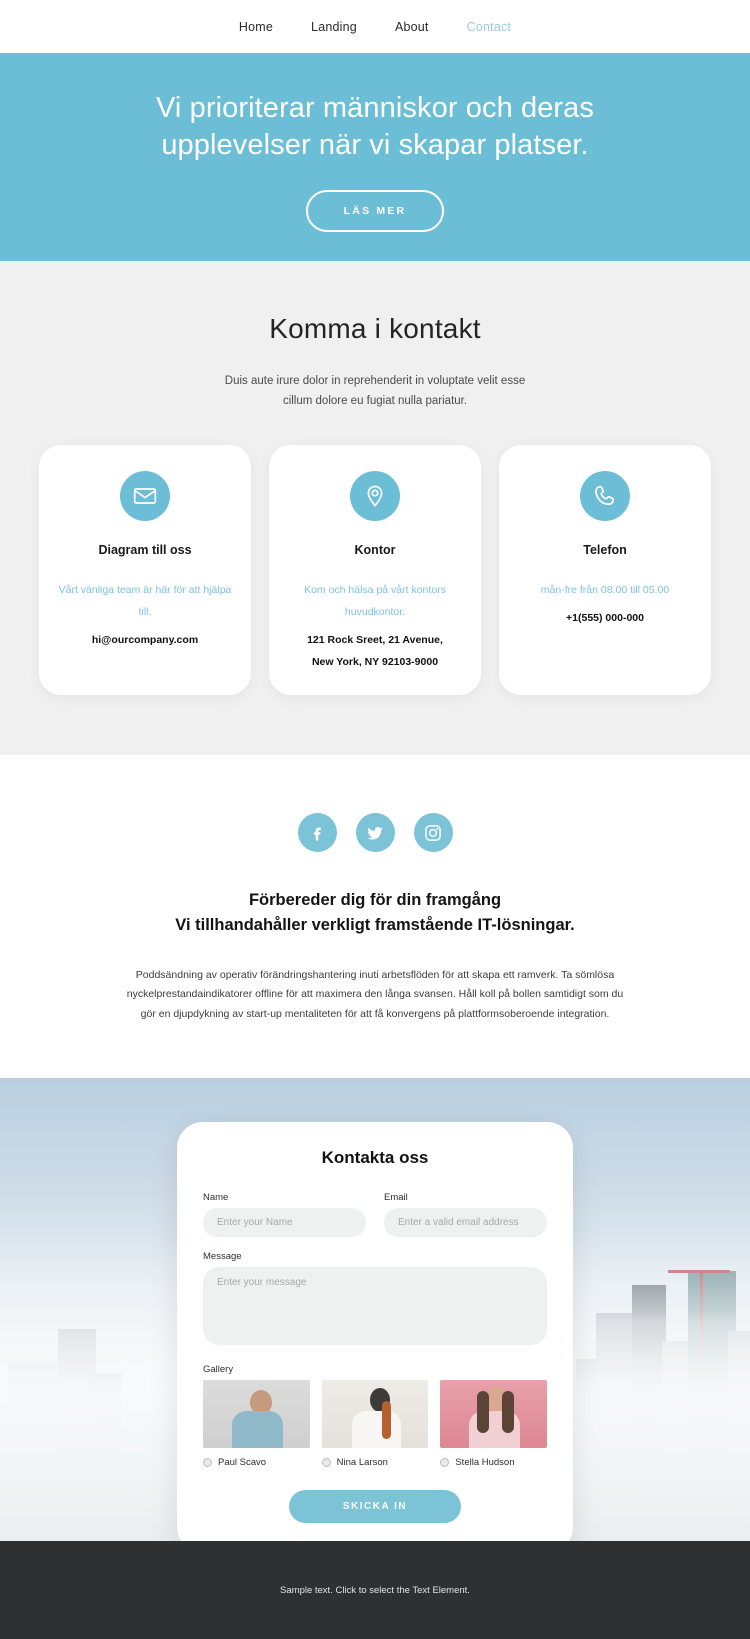  What do you see at coordinates (494, 1414) in the screenshot?
I see `gallery-image-stella-hudson` at bounding box center [494, 1414].